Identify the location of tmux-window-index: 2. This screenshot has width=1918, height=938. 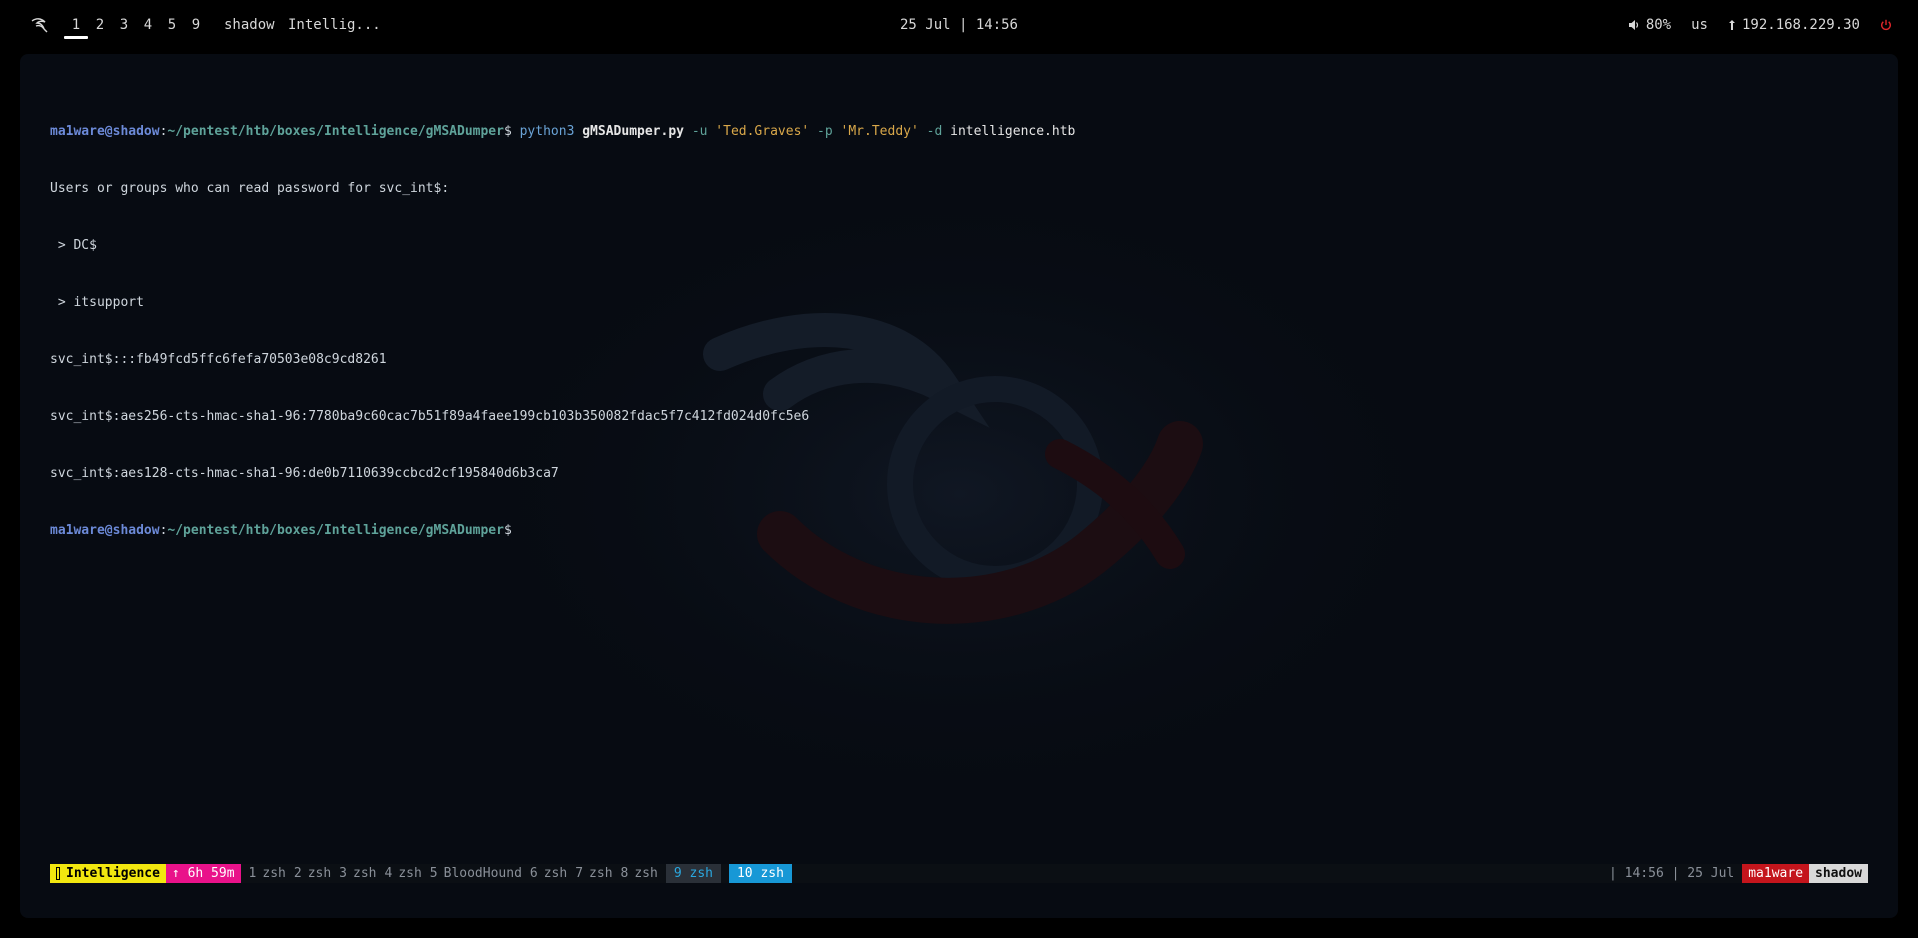
(297, 873).